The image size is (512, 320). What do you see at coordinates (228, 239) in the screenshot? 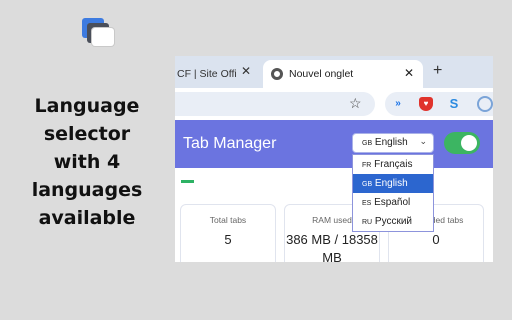
I see `stat-value: 5` at bounding box center [228, 239].